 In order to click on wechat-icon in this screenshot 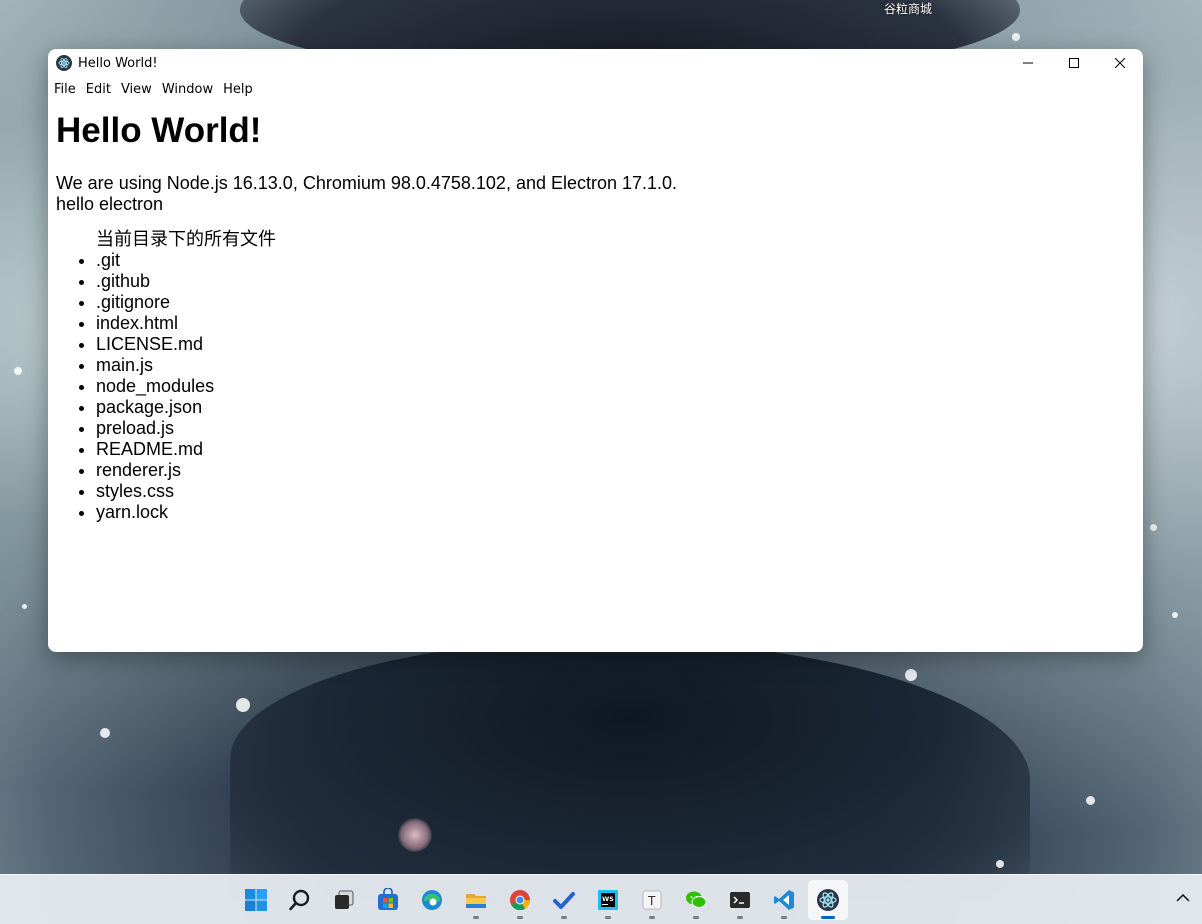, I will do `click(696, 899)`.